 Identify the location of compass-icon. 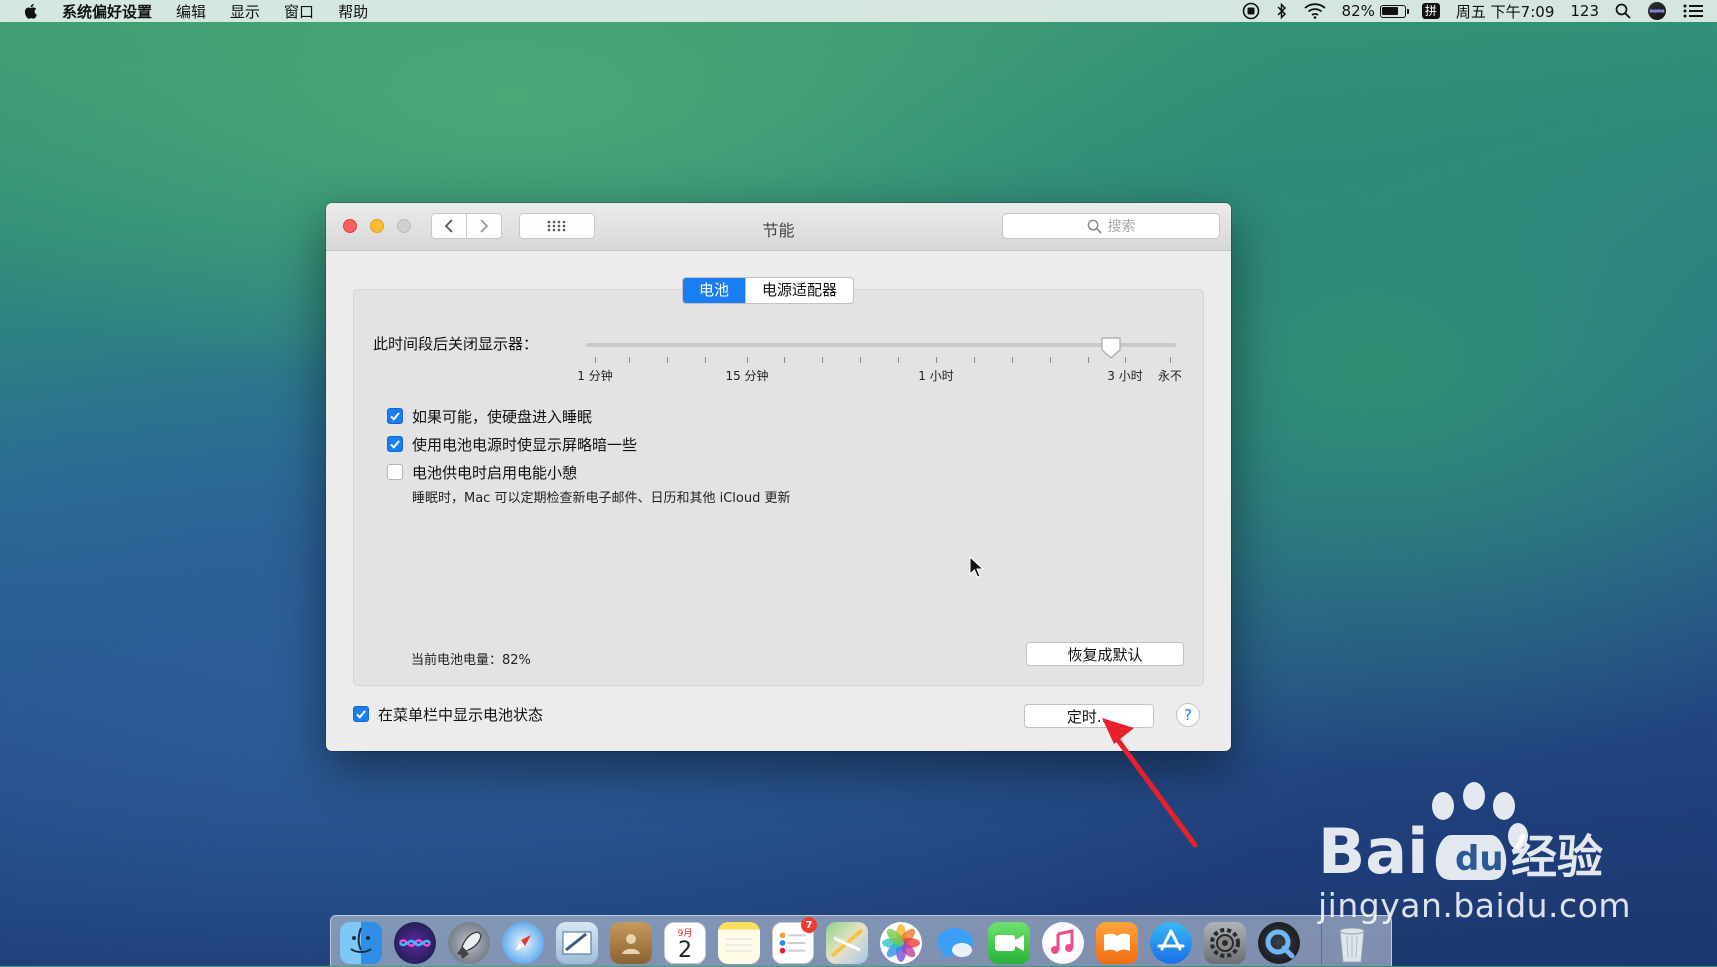
(523, 943).